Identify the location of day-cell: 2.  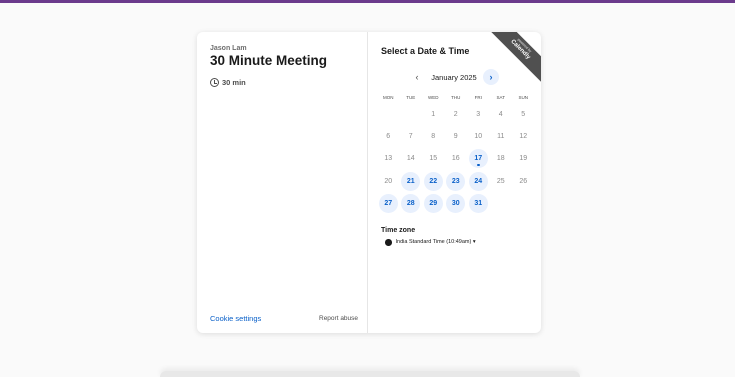
(456, 114).